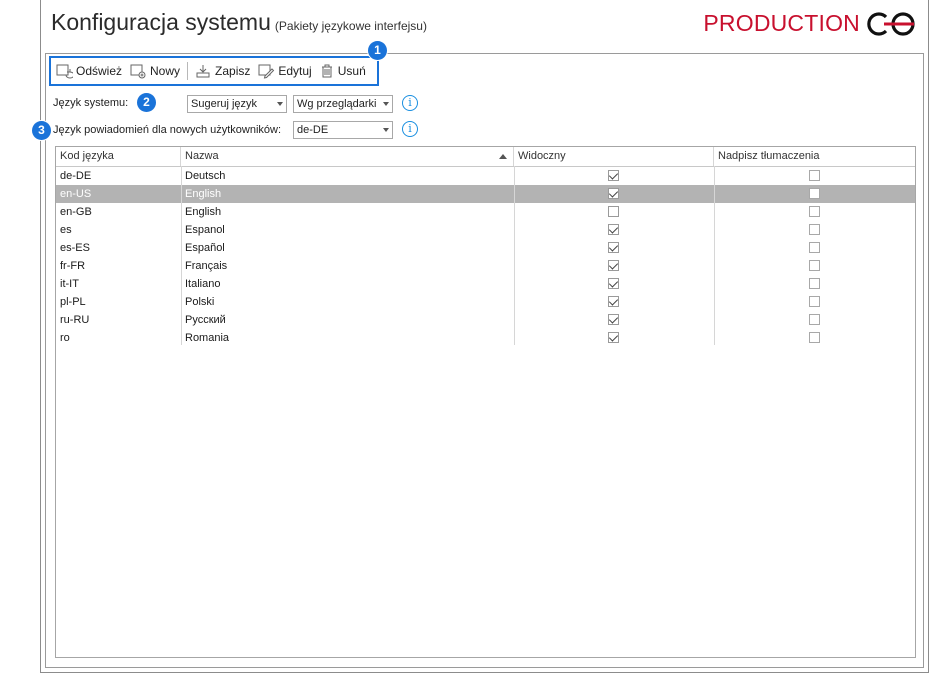 Image resolution: width=929 pixels, height=674 pixels. I want to click on notify-language-select: de-DE, so click(343, 130).